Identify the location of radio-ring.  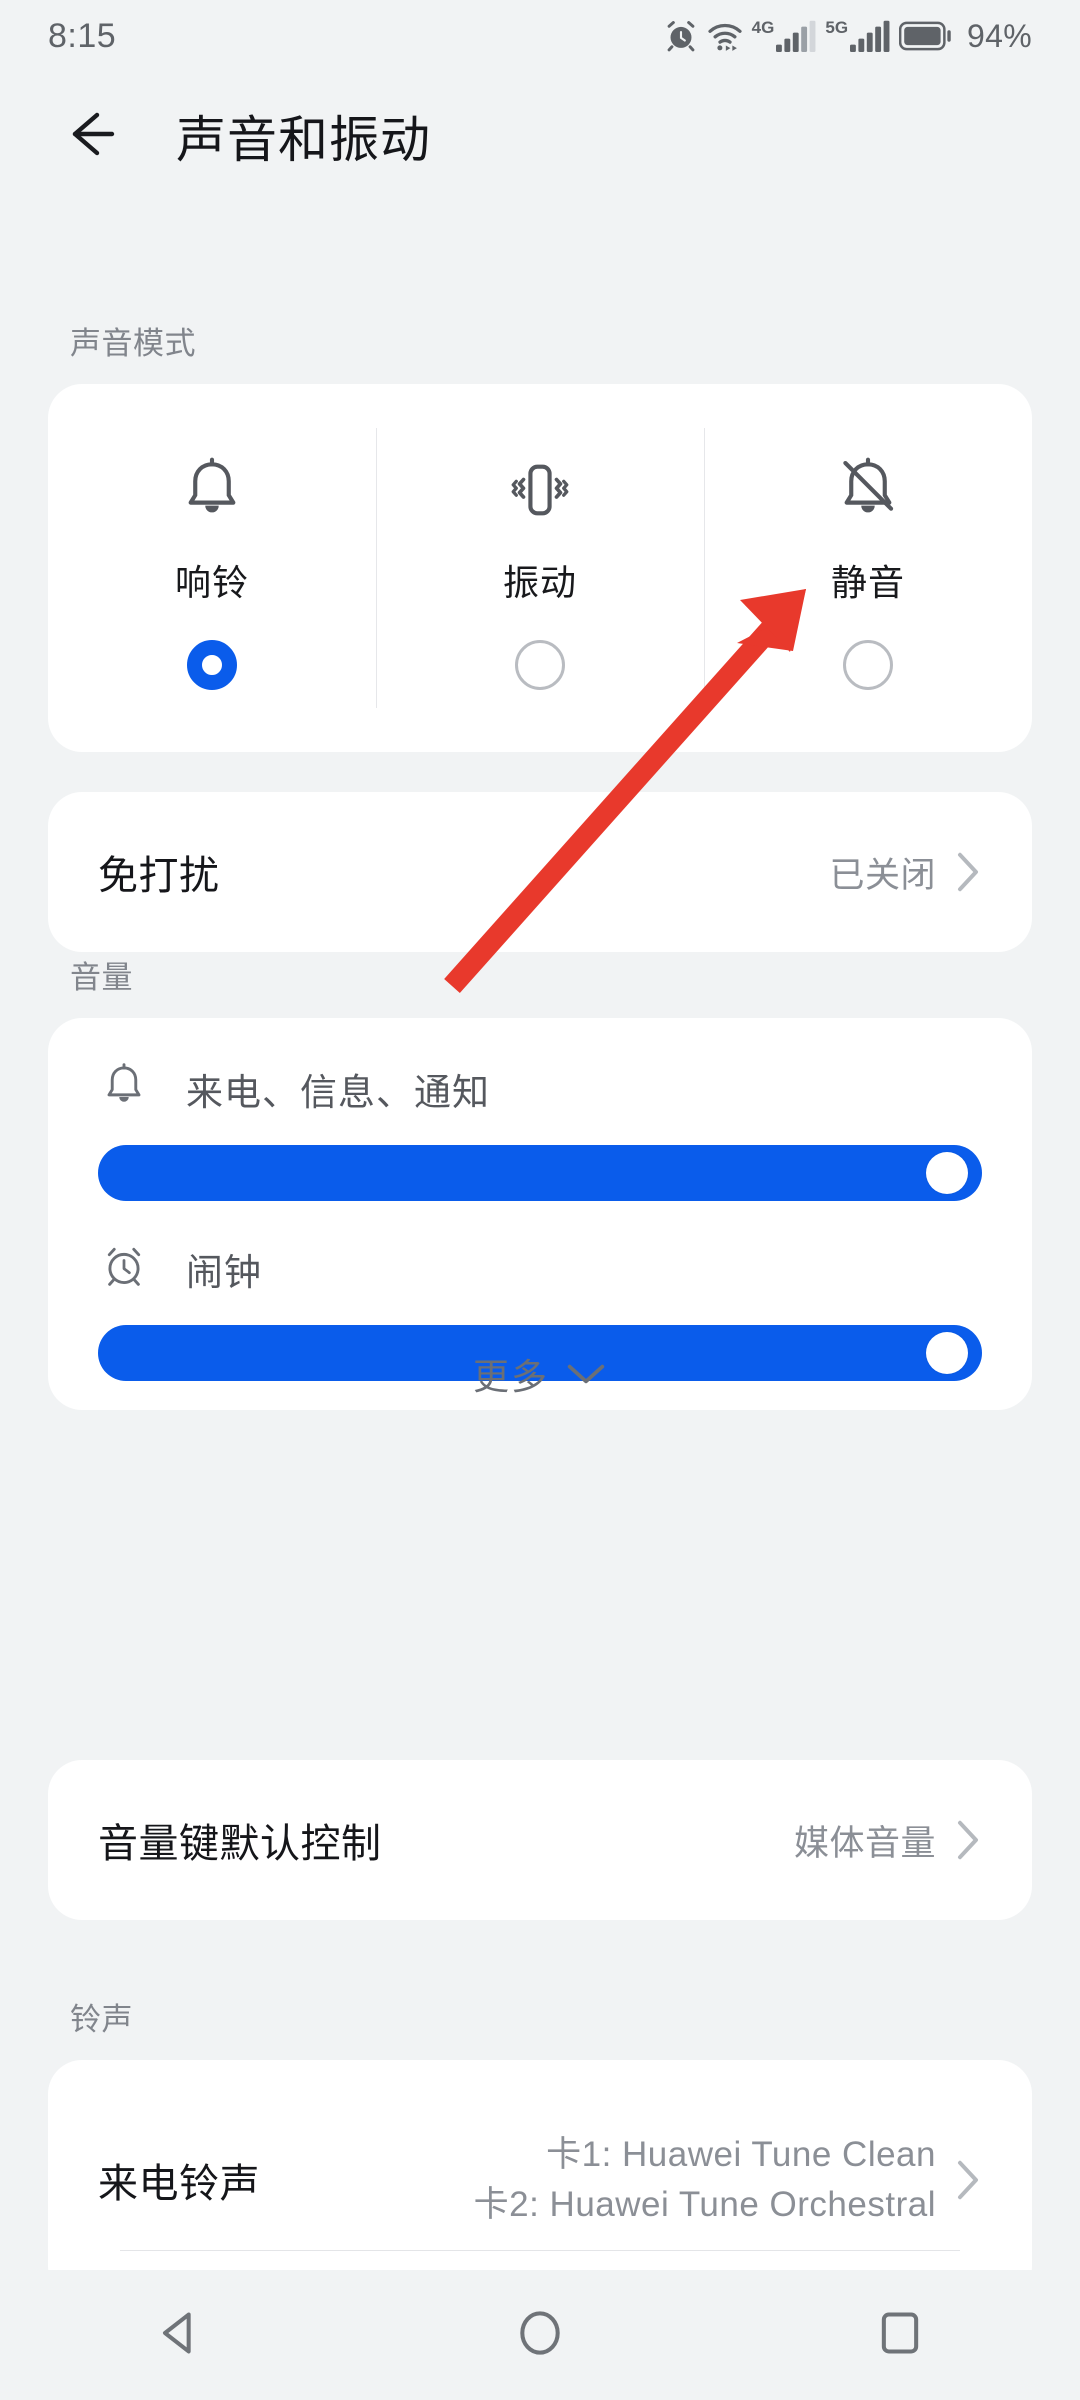
(212, 665).